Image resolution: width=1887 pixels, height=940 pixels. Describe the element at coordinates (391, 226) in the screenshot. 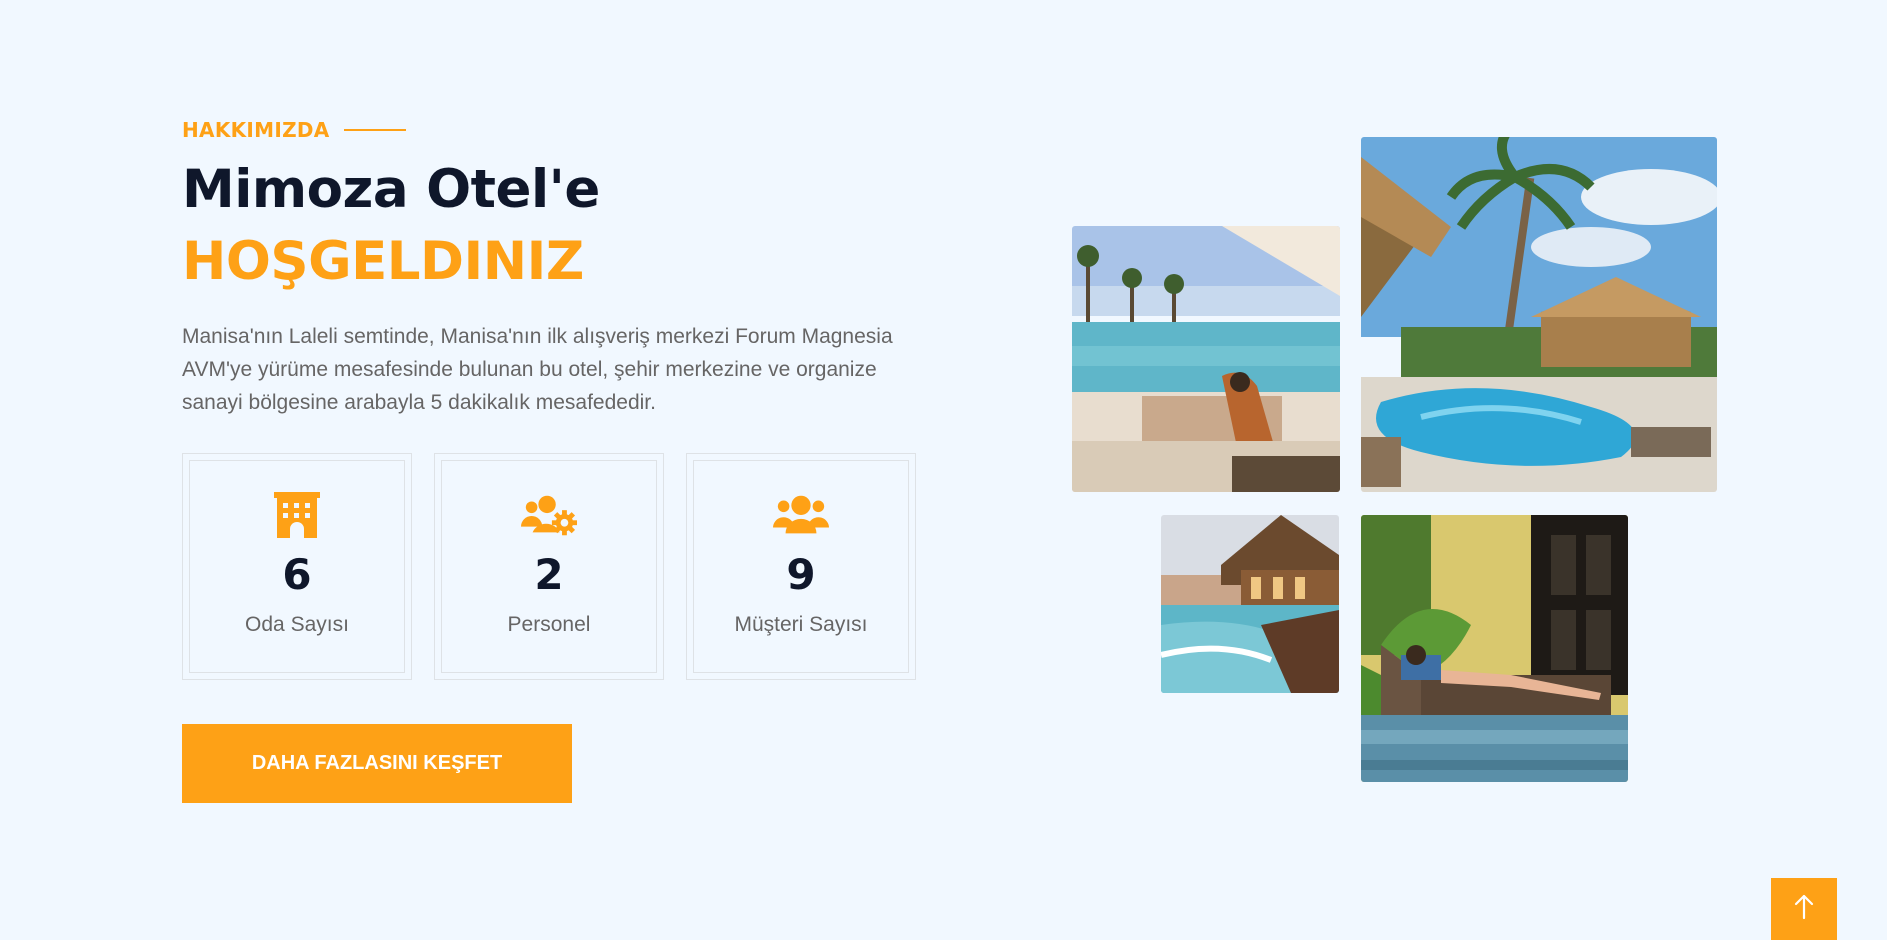

I see `page-title: Mimoza Otel'e HOŞGELDINIZ` at that location.